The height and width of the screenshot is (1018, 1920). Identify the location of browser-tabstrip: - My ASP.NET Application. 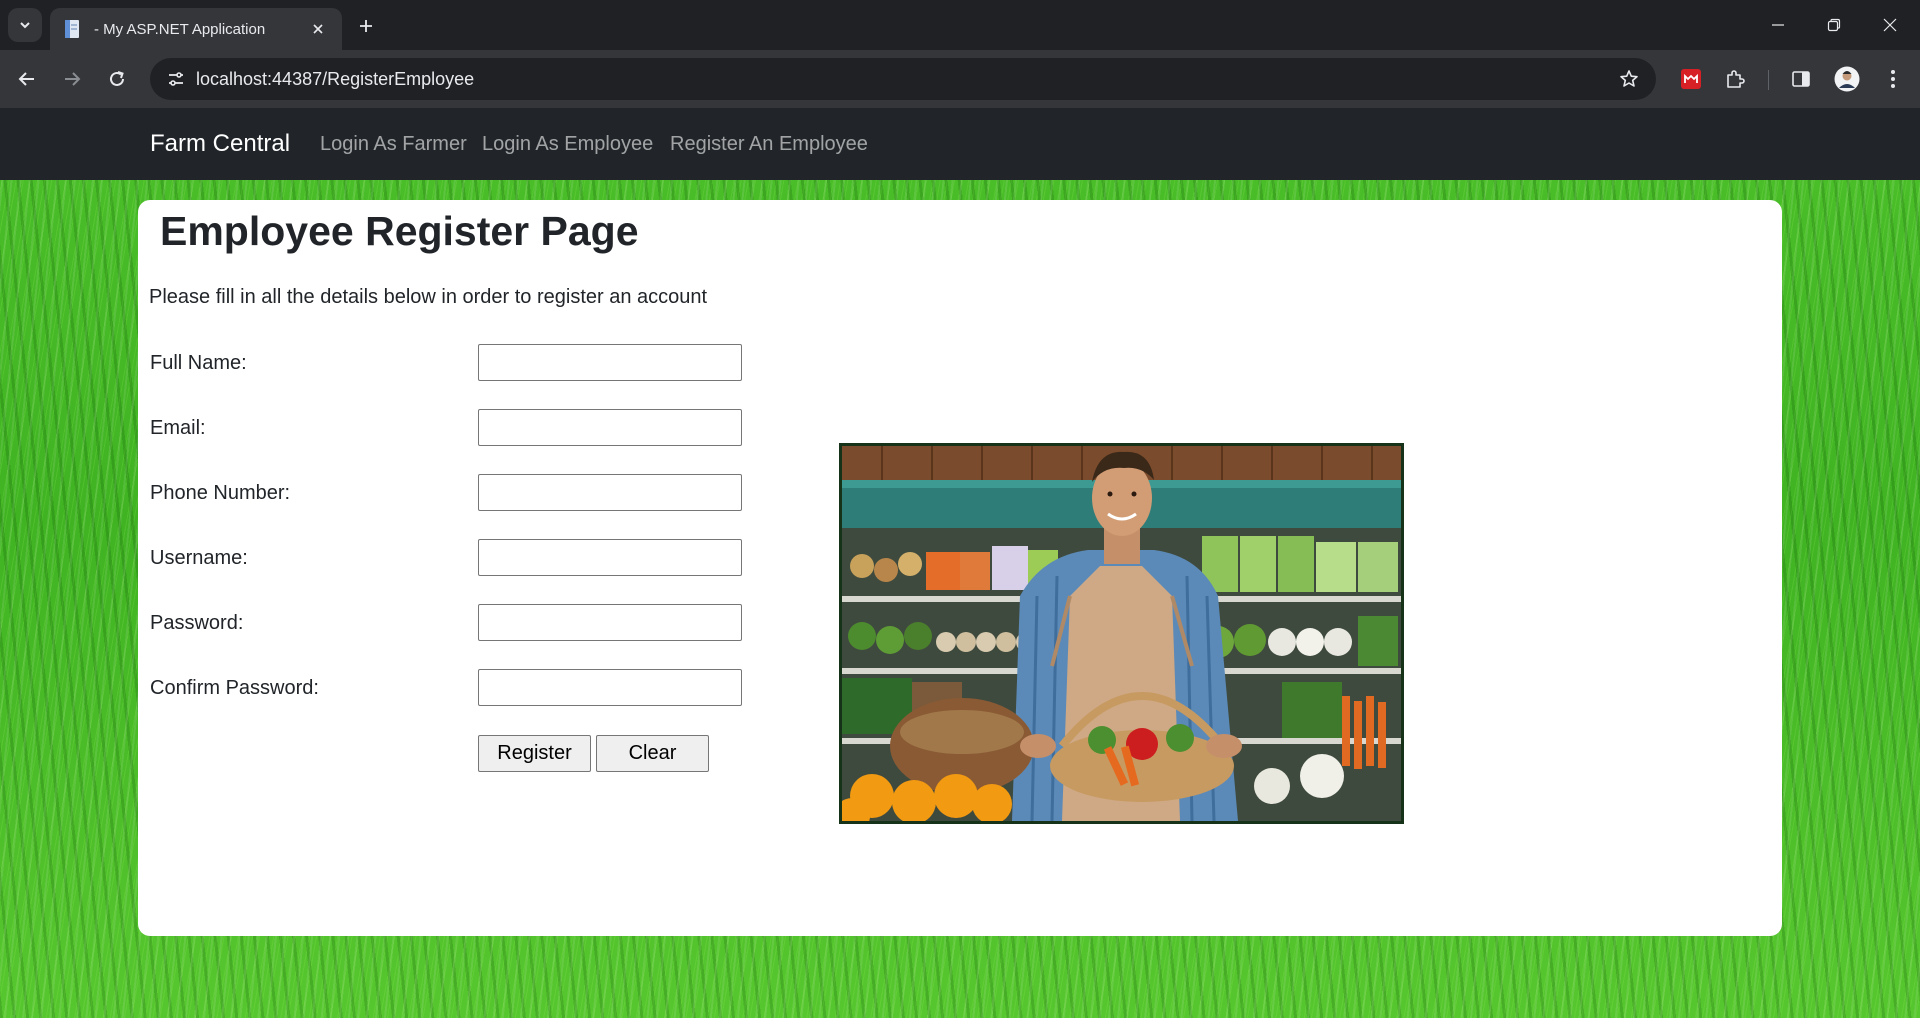
(960, 25).